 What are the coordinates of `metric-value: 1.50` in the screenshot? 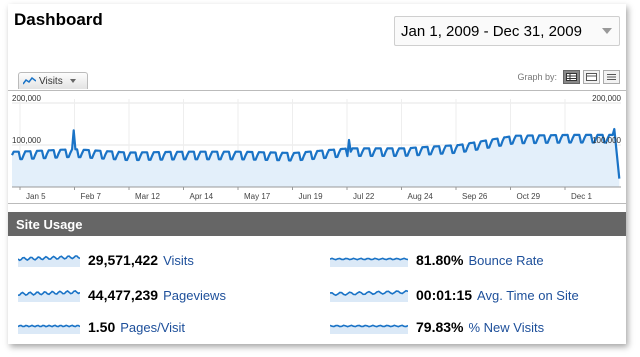 It's located at (102, 327).